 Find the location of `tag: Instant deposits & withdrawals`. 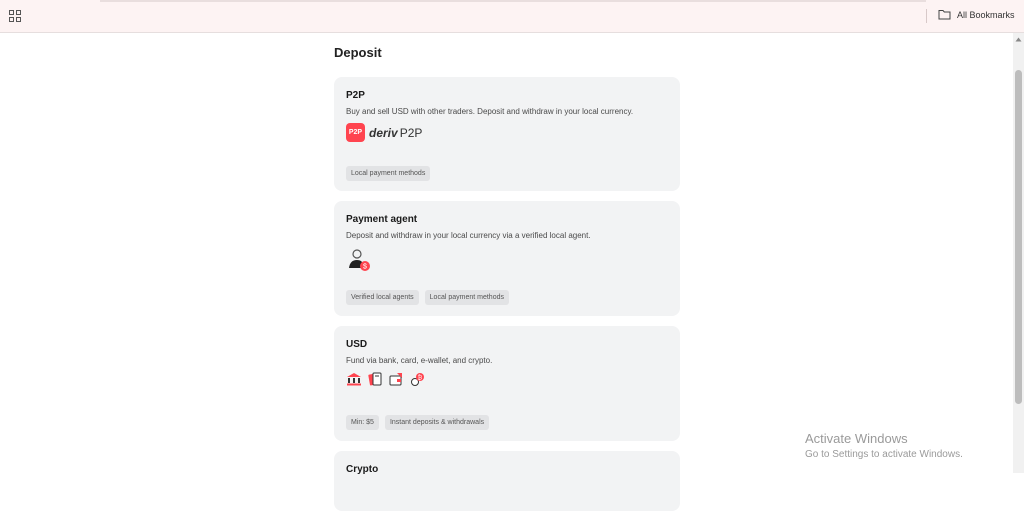

tag: Instant deposits & withdrawals is located at coordinates (437, 422).